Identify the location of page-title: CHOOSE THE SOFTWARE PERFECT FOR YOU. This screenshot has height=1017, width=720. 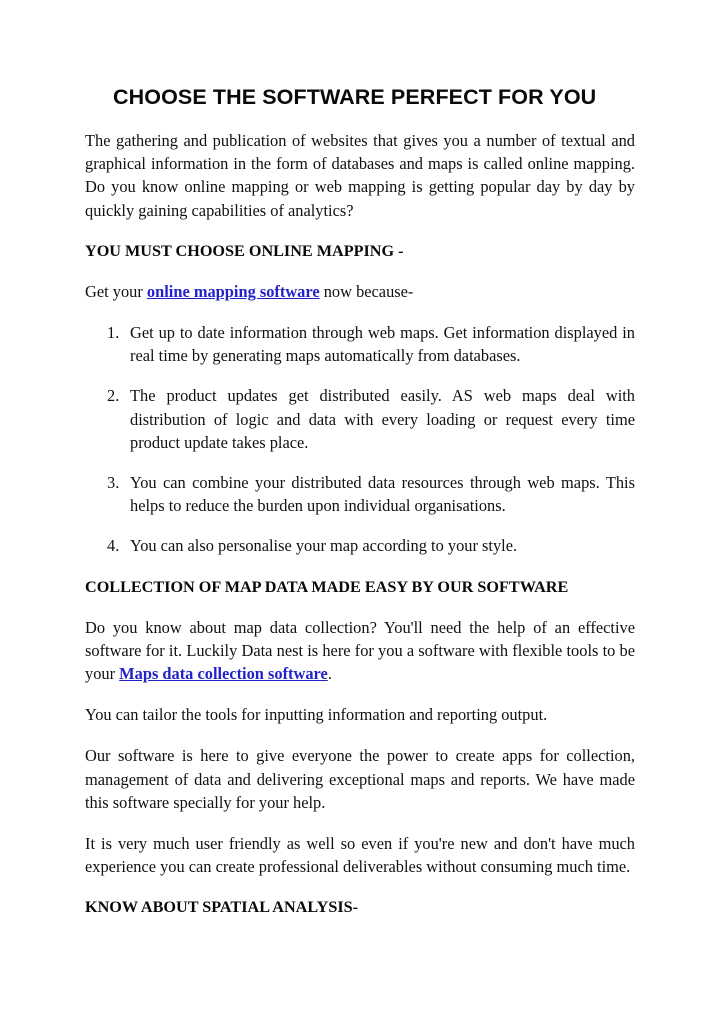
(355, 97).